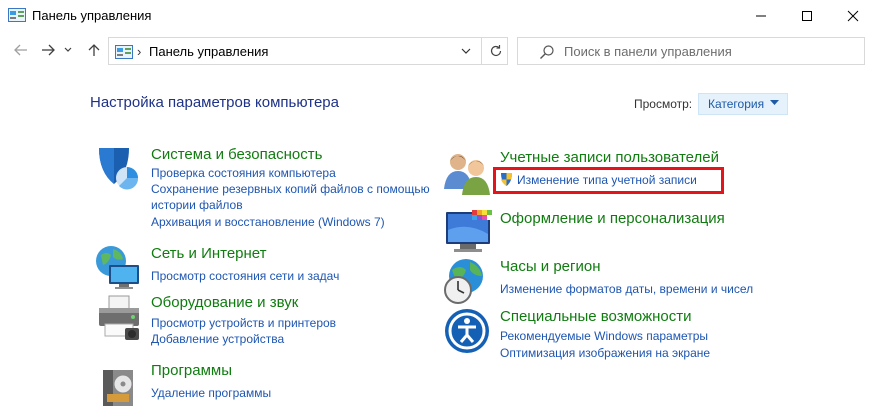 Image resolution: width=876 pixels, height=418 pixels. Describe the element at coordinates (463, 281) in the screenshot. I see `globe-clock-icon` at that location.